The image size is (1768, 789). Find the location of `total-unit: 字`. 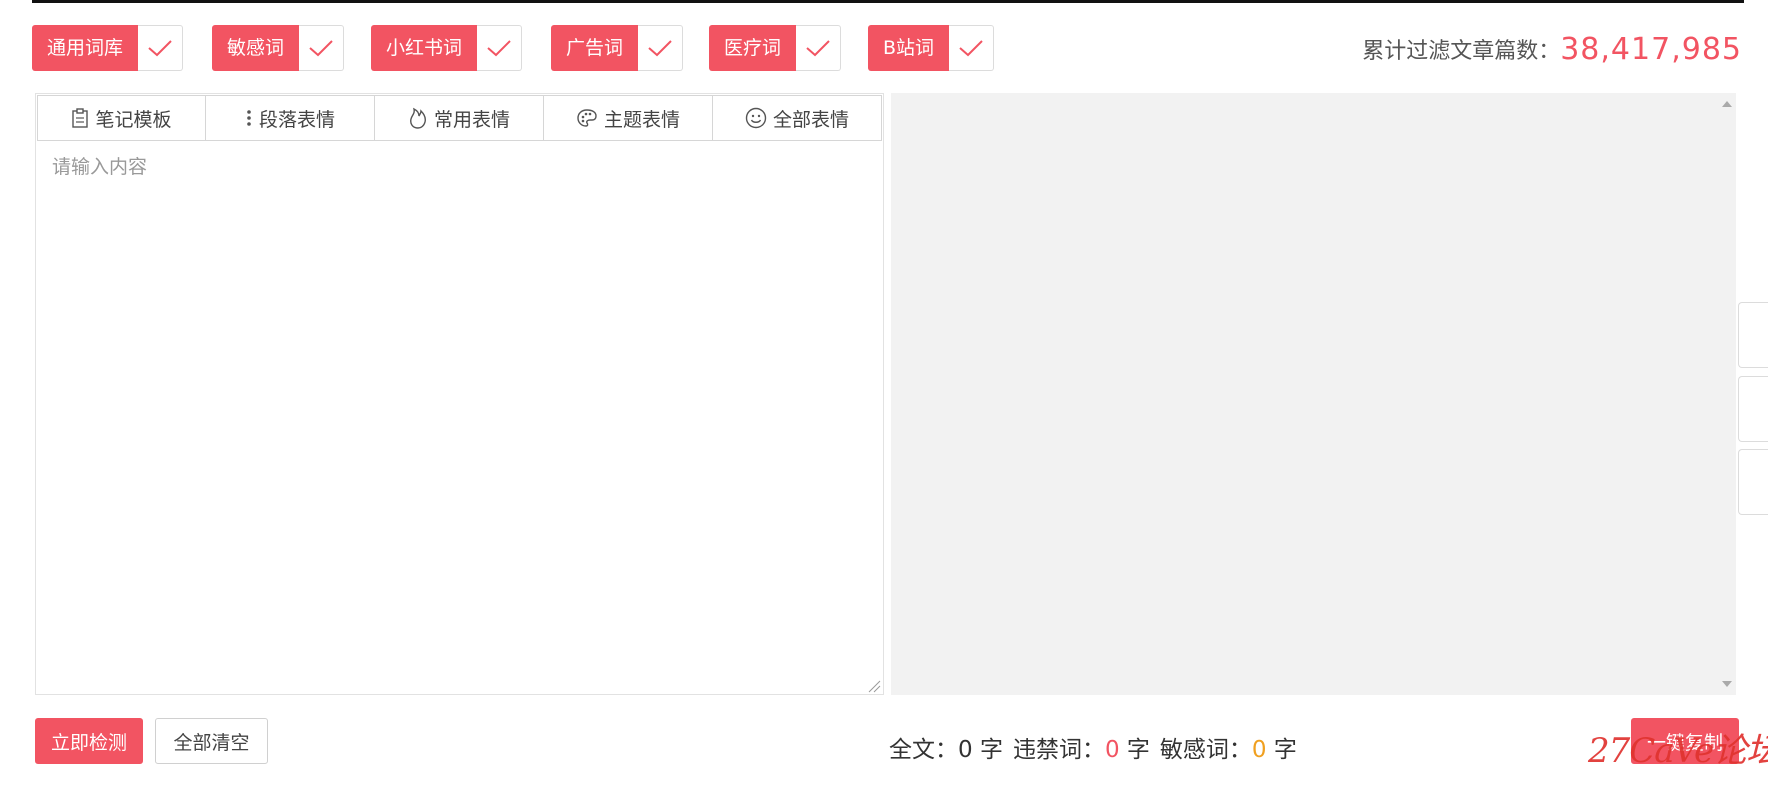

total-unit: 字 is located at coordinates (991, 750).